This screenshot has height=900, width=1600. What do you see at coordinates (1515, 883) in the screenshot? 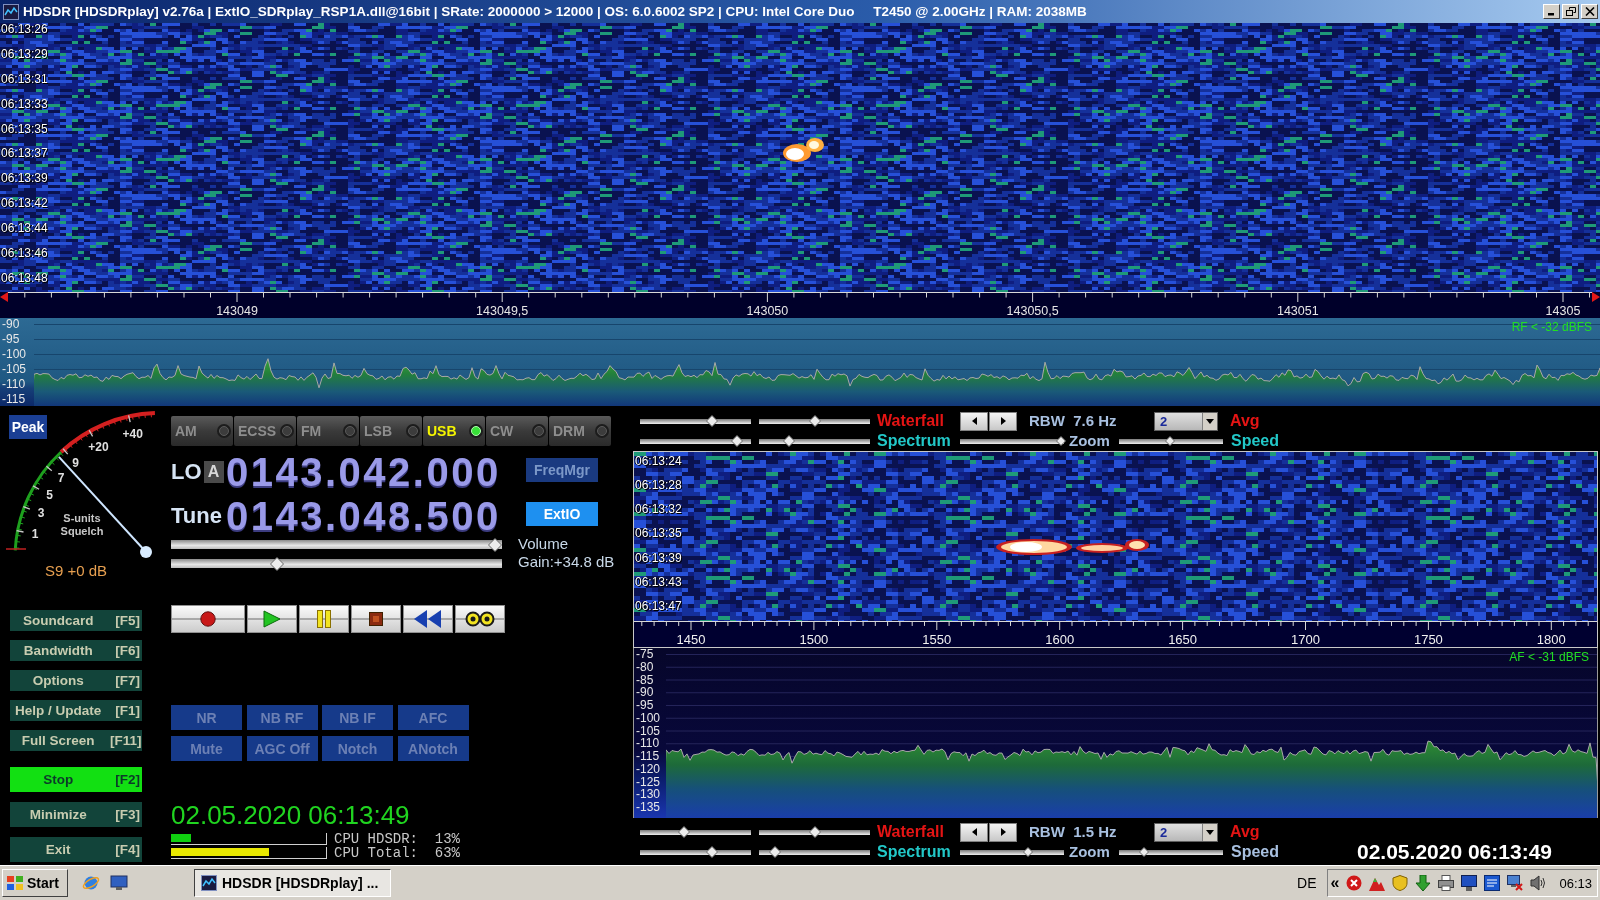
I see `computer-x-icon` at bounding box center [1515, 883].